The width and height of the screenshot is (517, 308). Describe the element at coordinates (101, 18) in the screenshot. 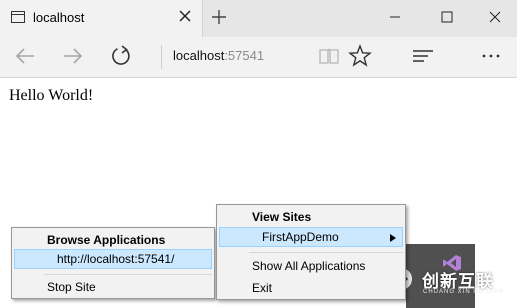

I see `browser-tab: localhost` at that location.